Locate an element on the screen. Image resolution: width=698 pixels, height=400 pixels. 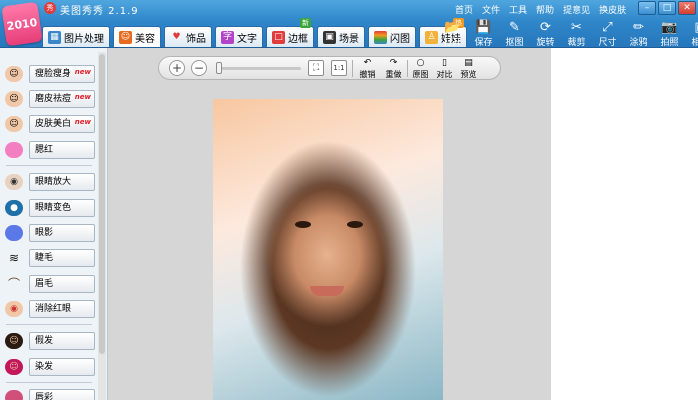
zoom-slider-handle is located at coordinates (219, 68).